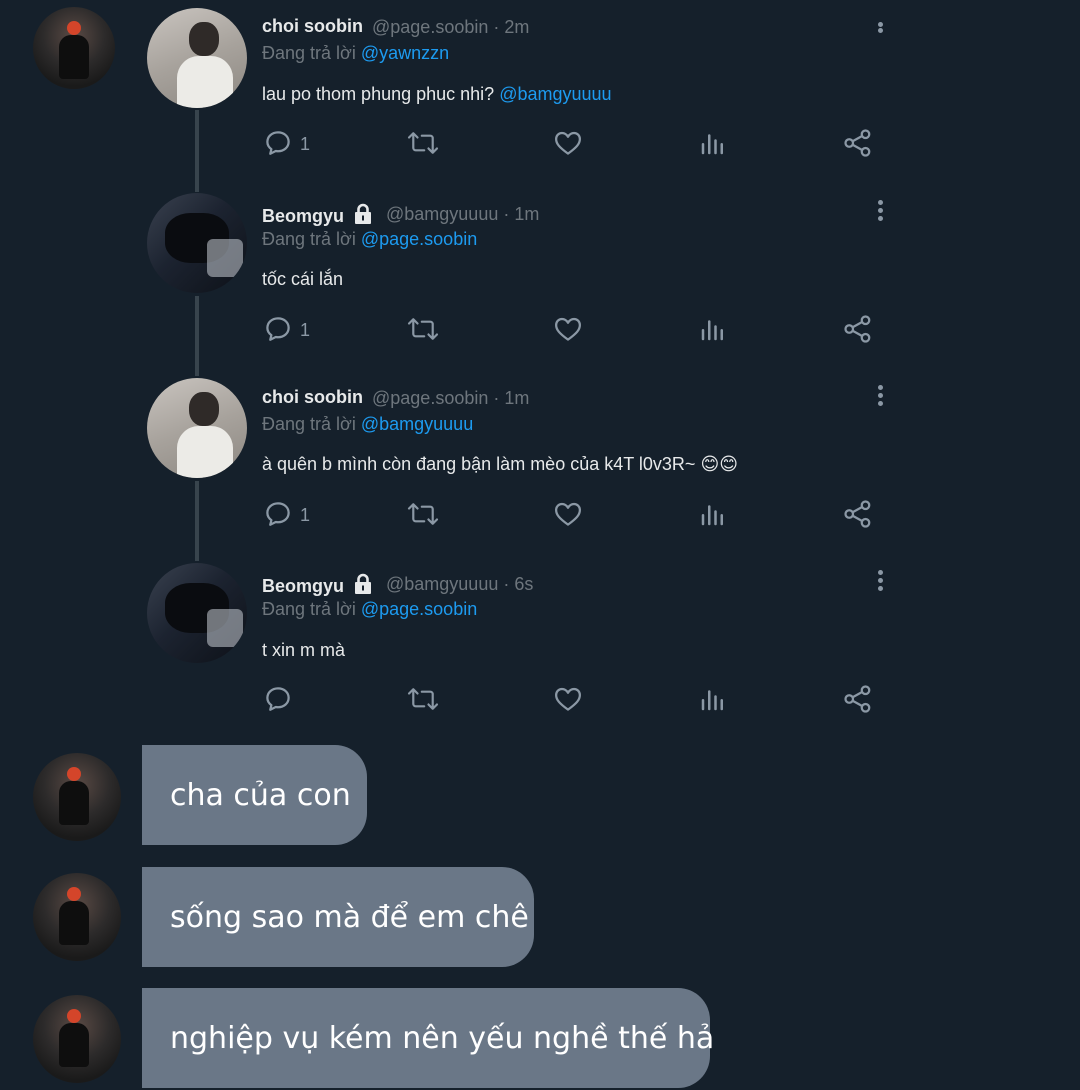 The height and width of the screenshot is (1090, 1080). I want to click on handle-time: @bamgyuuuu · 6s, so click(460, 584).